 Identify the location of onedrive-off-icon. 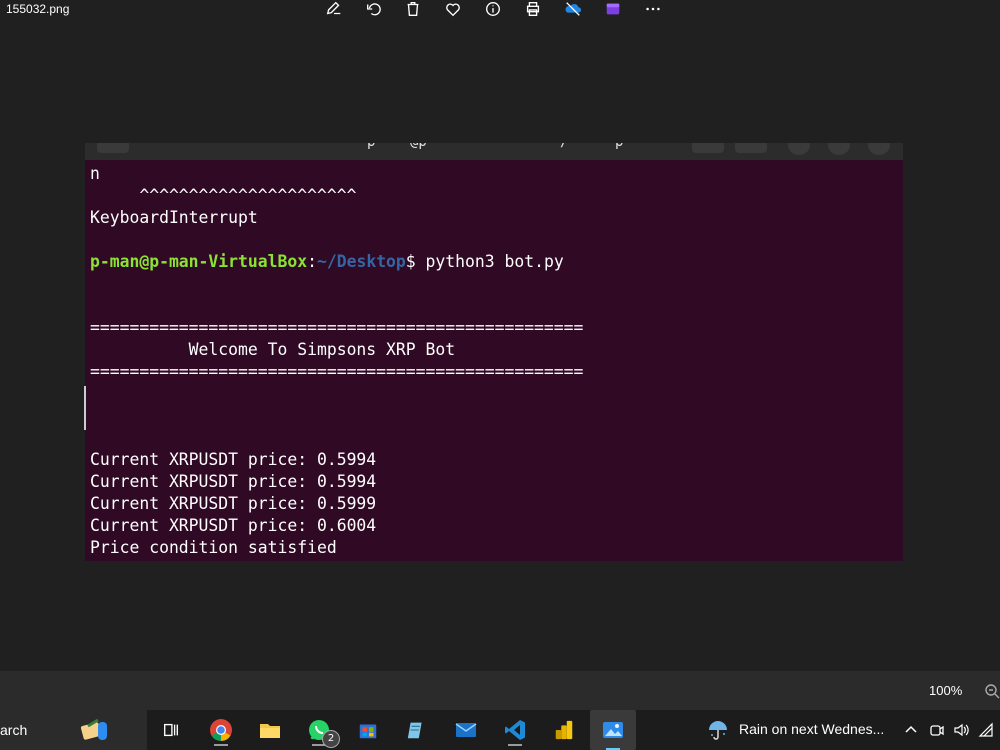
(573, 9).